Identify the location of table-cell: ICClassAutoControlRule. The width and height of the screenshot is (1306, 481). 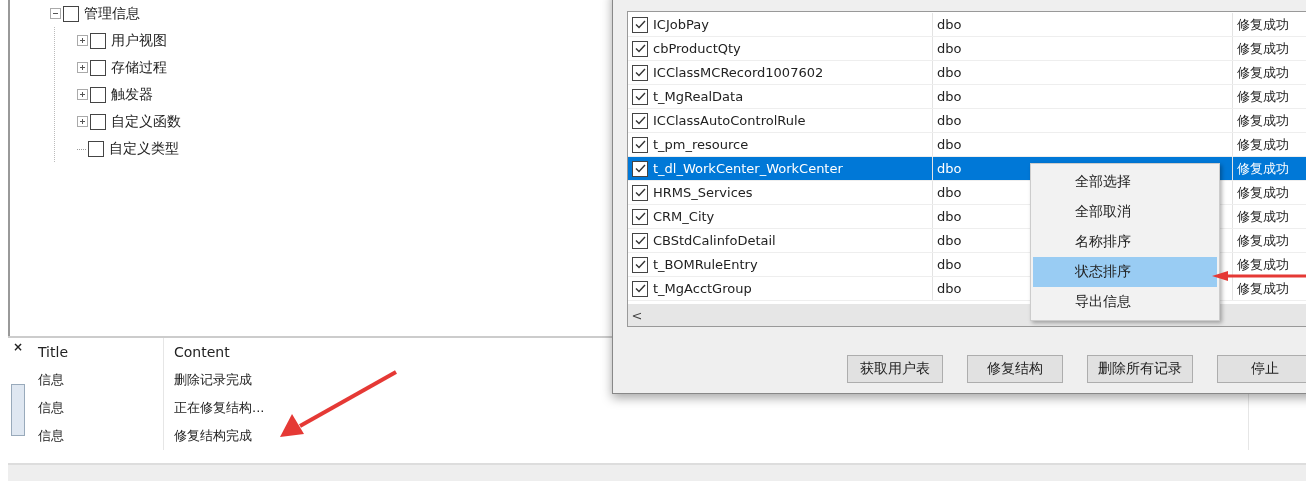
(729, 120).